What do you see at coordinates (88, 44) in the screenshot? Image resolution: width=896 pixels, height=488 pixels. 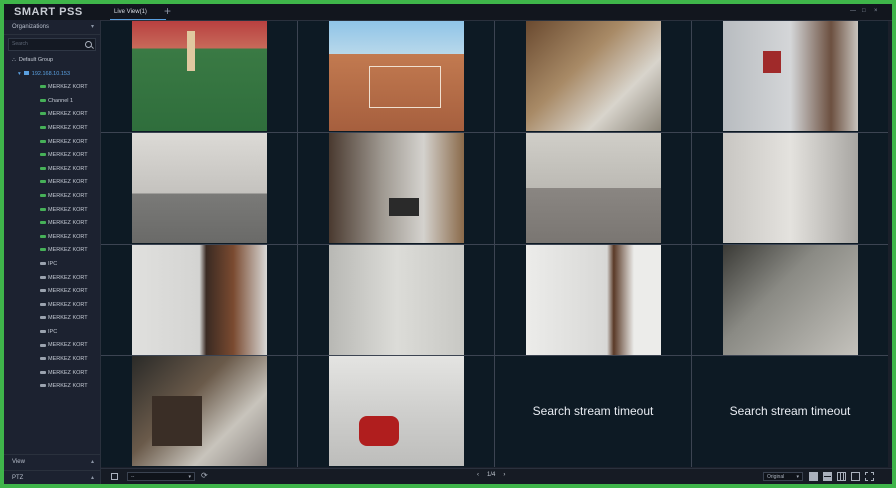 I see `search-icon` at bounding box center [88, 44].